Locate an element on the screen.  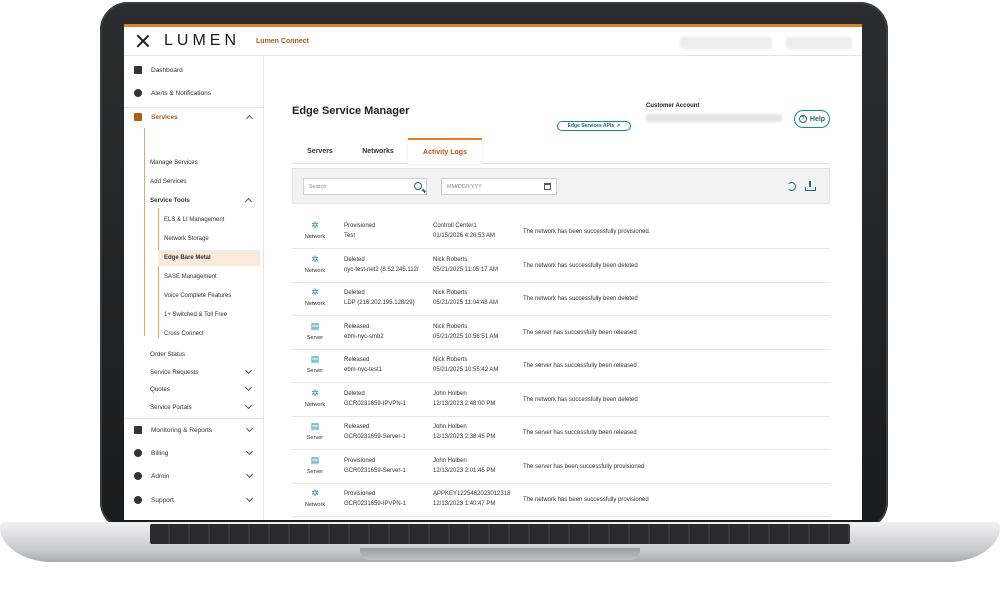
sidebar-item-support: Support is located at coordinates (194, 500).